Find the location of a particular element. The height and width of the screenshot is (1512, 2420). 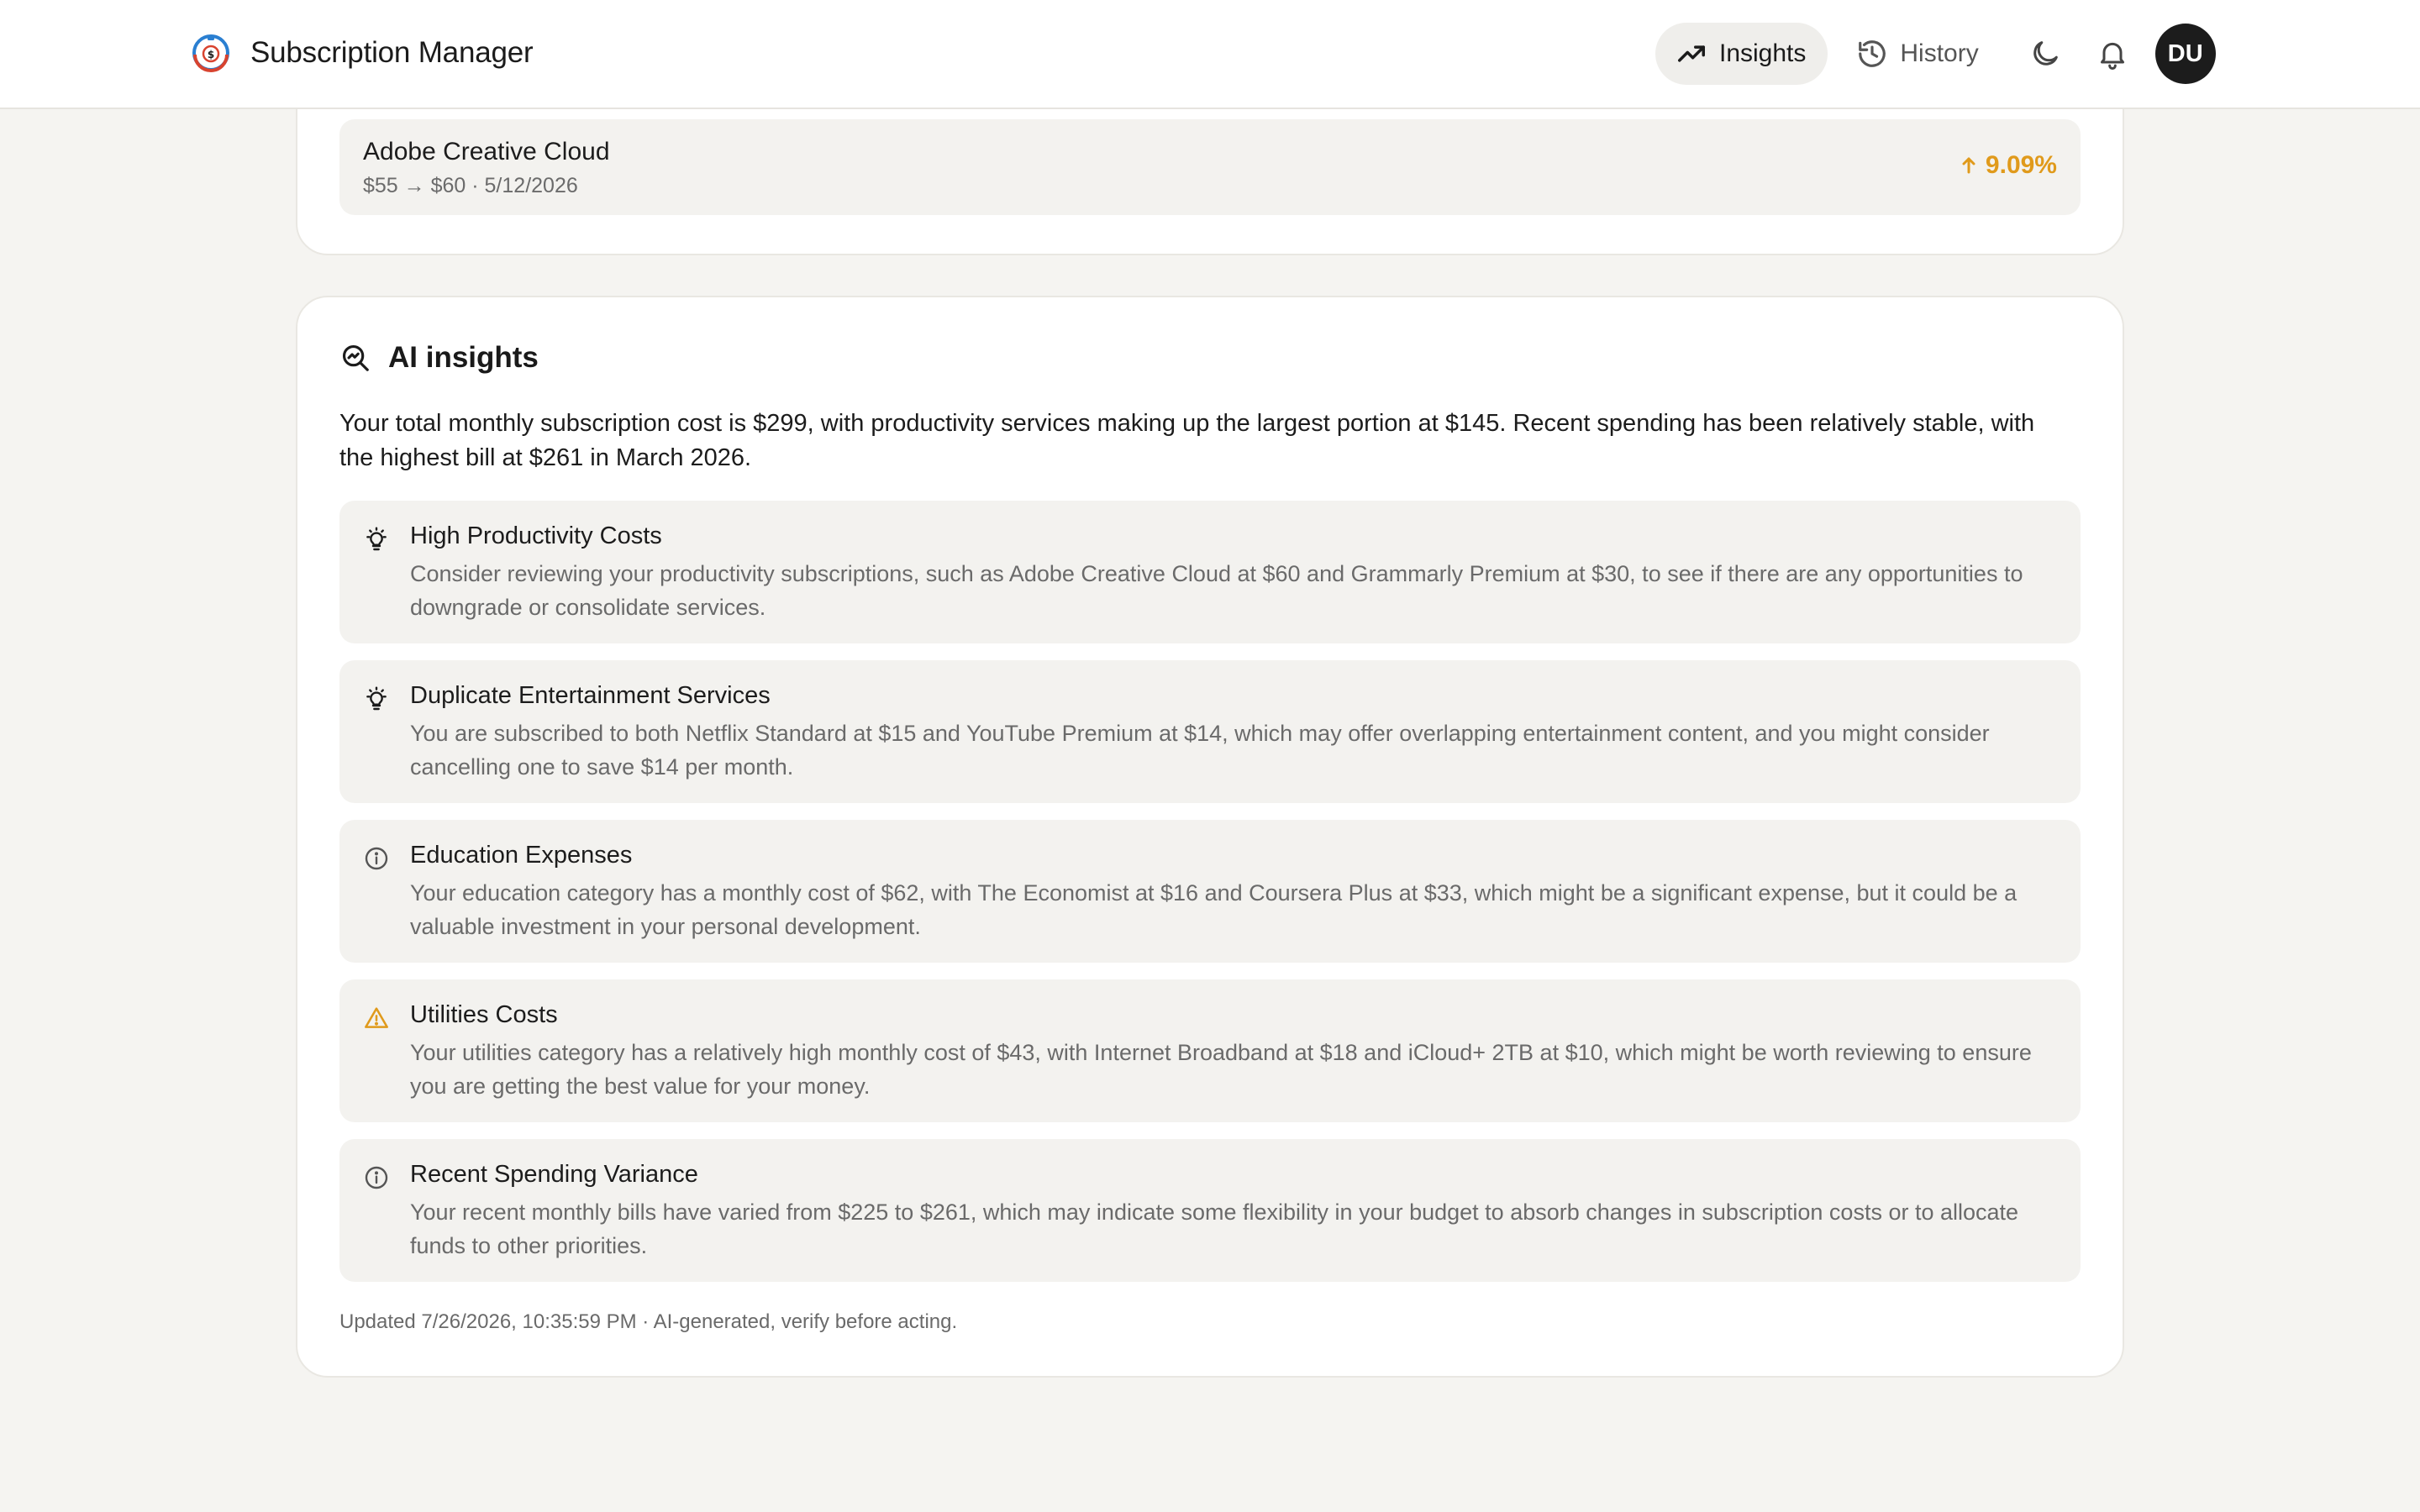

insight-title: Recent Spending Variance is located at coordinates (554, 1174).